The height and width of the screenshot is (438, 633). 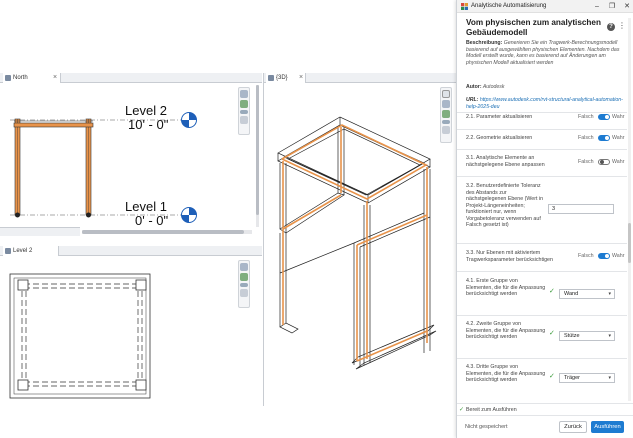 I want to click on close-button: ✕, so click(x=626, y=6).